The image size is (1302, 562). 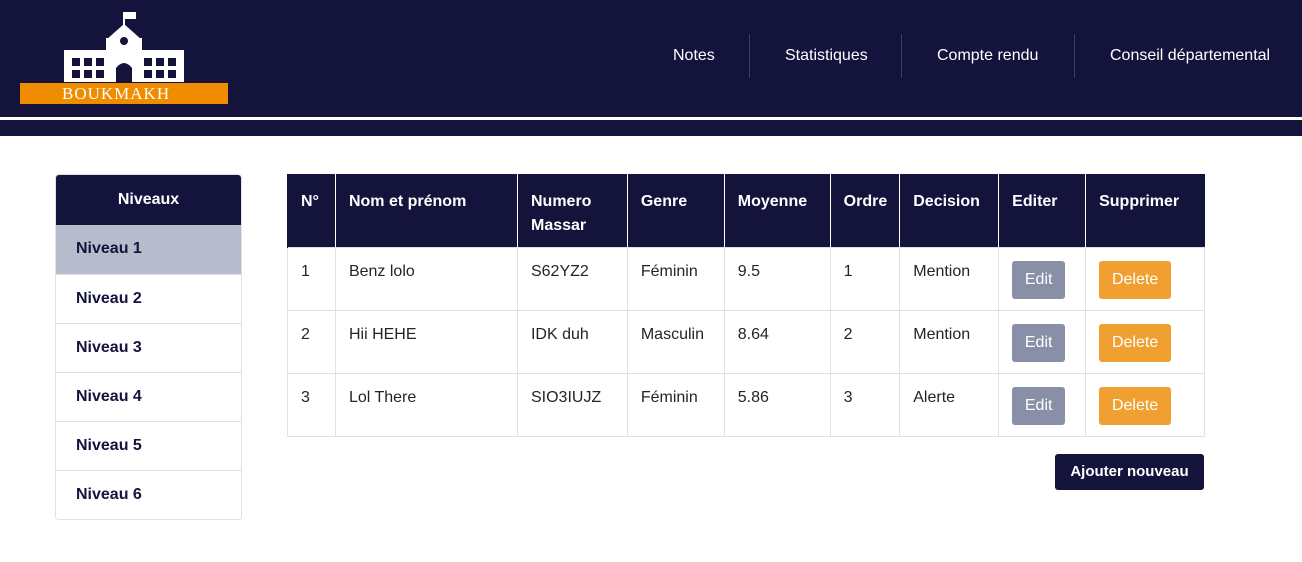 What do you see at coordinates (148, 445) in the screenshot?
I see `sidebar-item-niveau-5: Niveau 5` at bounding box center [148, 445].